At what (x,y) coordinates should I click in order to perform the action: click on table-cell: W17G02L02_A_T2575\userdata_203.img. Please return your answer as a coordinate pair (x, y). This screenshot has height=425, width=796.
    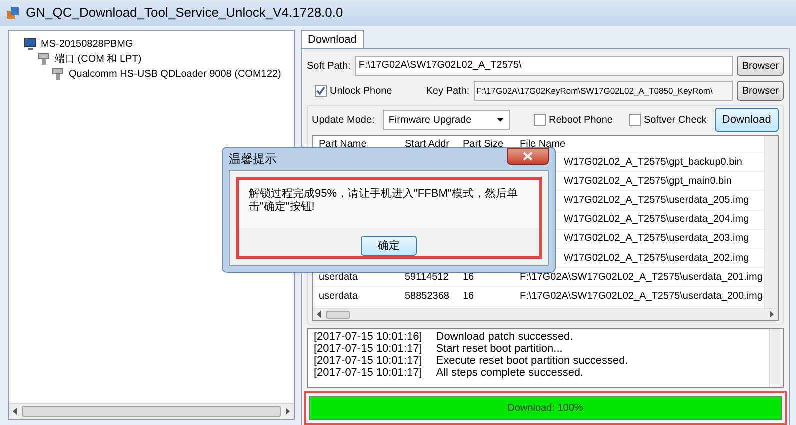
    Looking at the image, I should click on (657, 238).